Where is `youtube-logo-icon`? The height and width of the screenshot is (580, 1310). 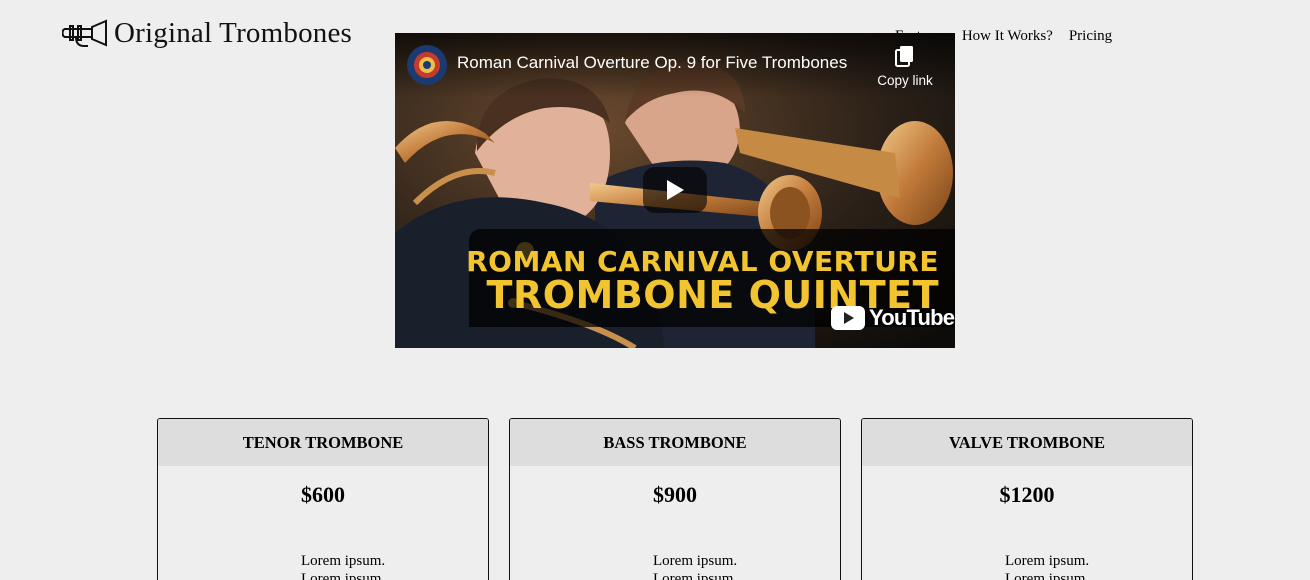 youtube-logo-icon is located at coordinates (848, 318).